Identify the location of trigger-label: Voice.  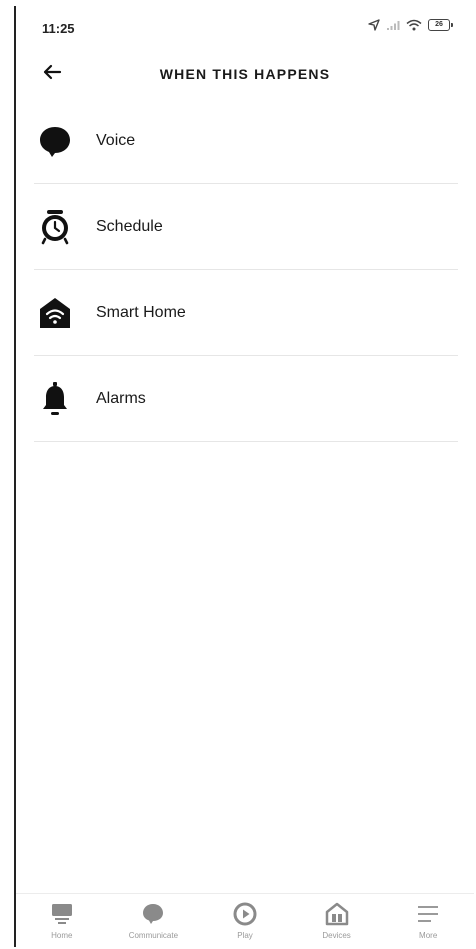
(116, 140).